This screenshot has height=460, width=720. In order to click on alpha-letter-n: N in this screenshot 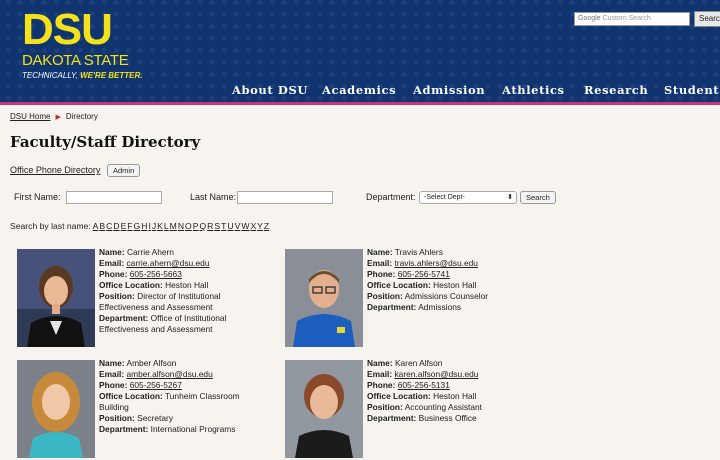, I will do `click(181, 226)`.